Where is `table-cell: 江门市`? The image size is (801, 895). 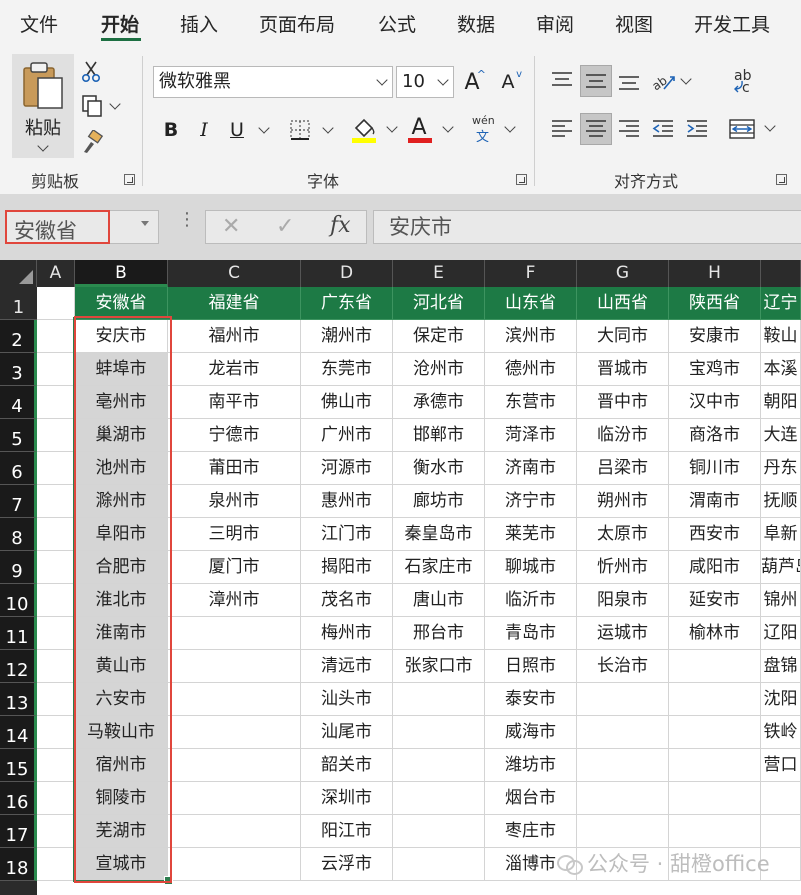 table-cell: 江门市 is located at coordinates (347, 534).